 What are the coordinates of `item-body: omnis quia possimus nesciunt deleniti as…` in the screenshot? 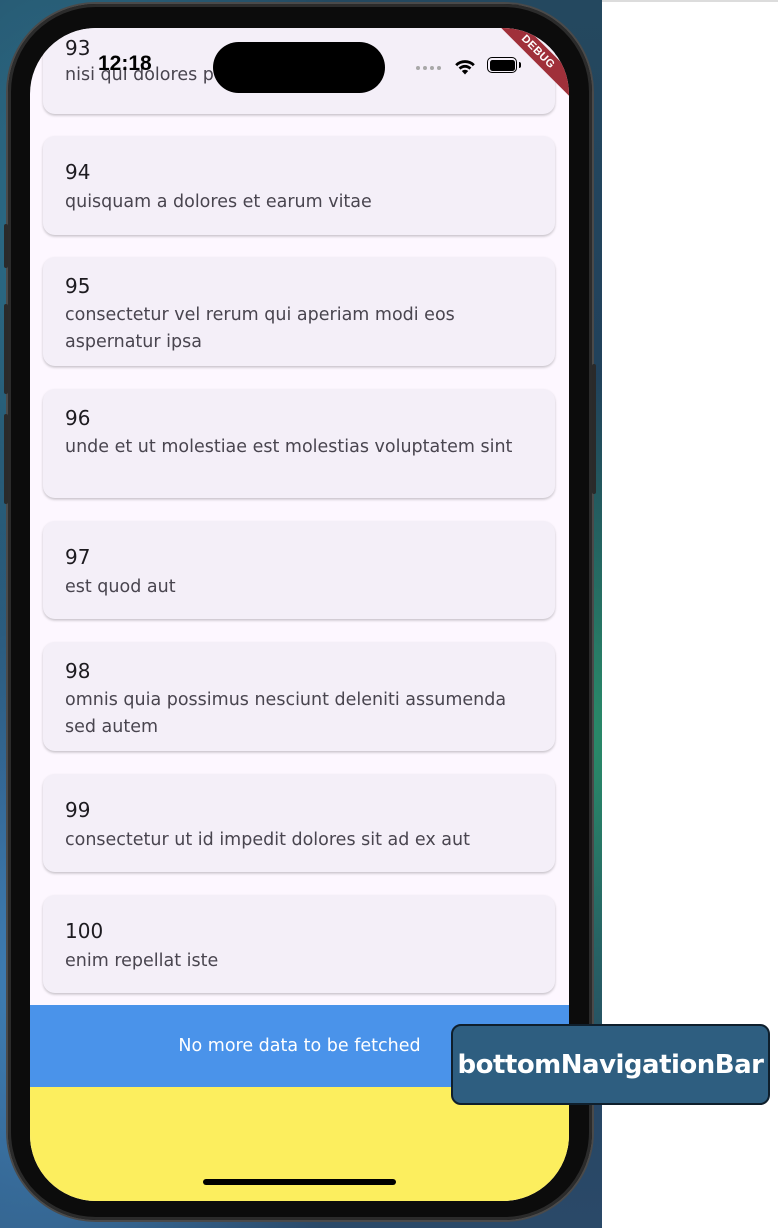 It's located at (286, 713).